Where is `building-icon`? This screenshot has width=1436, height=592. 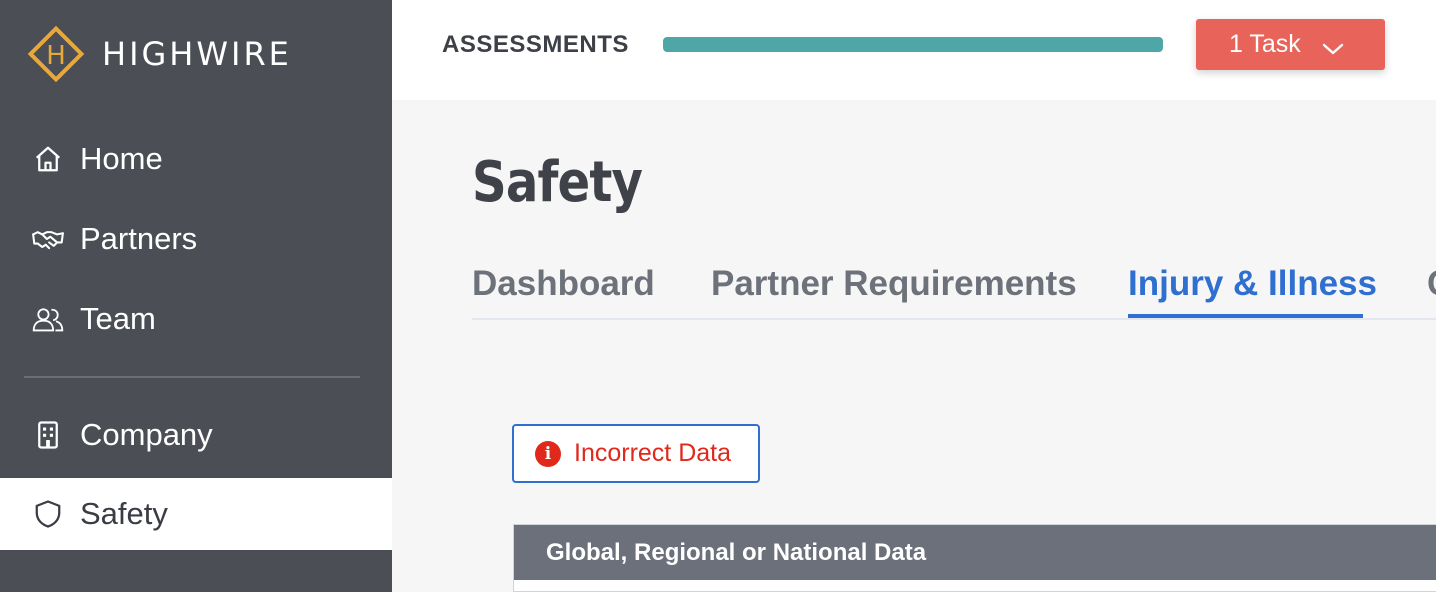 building-icon is located at coordinates (48, 435).